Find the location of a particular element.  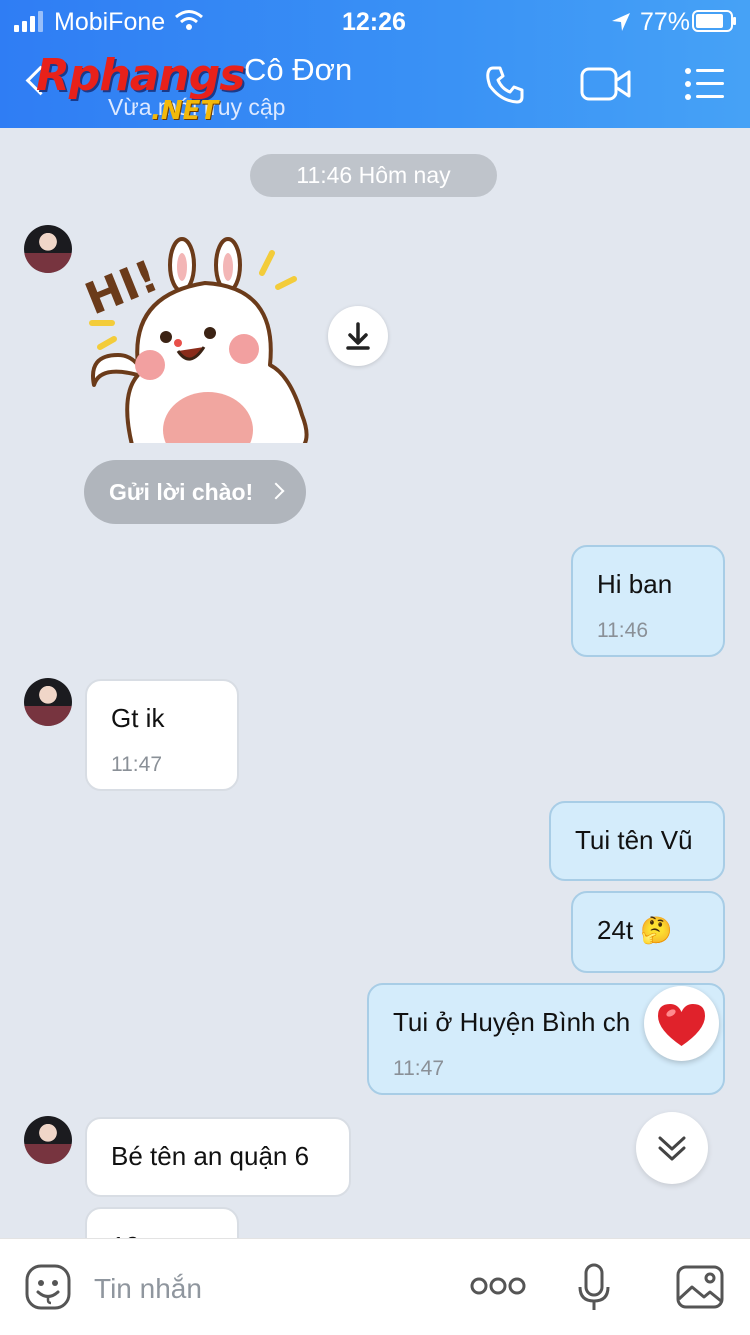

message-bubble-received: Gt ik 11:47 is located at coordinates (162, 735).